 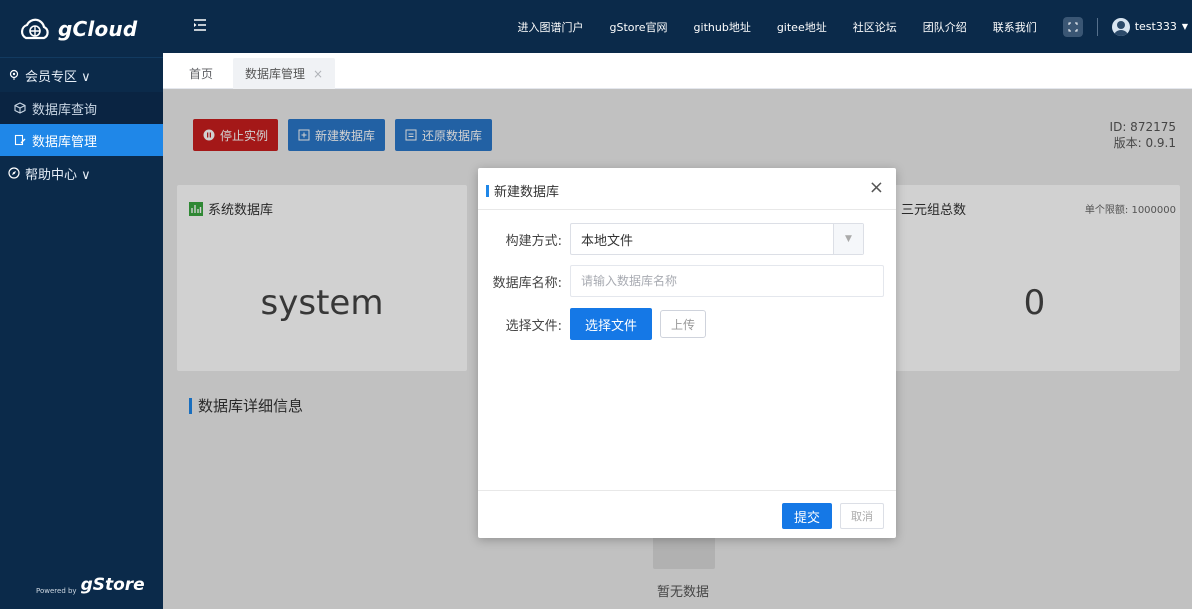 I want to click on sidebar-group-label: 帮助中心 ∨, so click(x=58, y=175).